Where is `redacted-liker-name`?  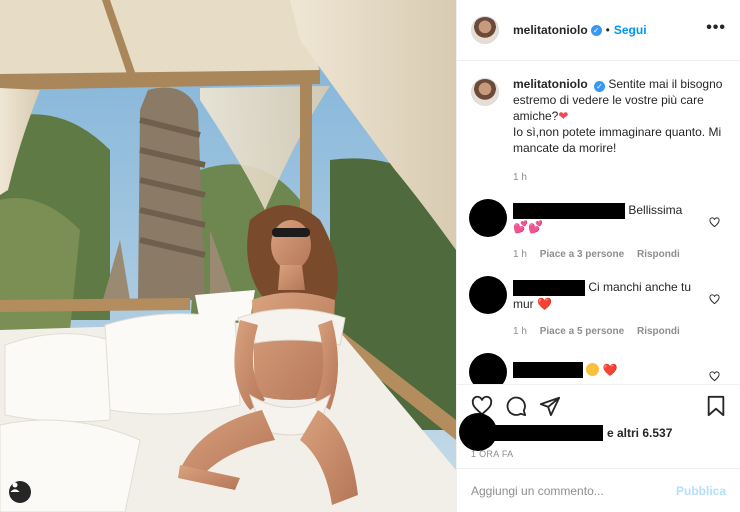 redacted-liker-name is located at coordinates (543, 433).